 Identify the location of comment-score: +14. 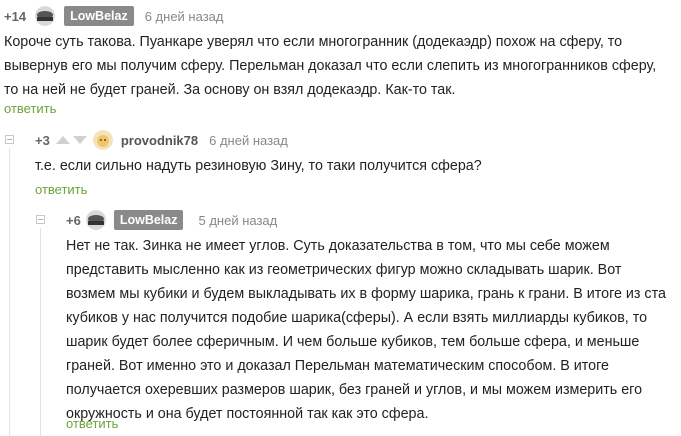
(15, 16).